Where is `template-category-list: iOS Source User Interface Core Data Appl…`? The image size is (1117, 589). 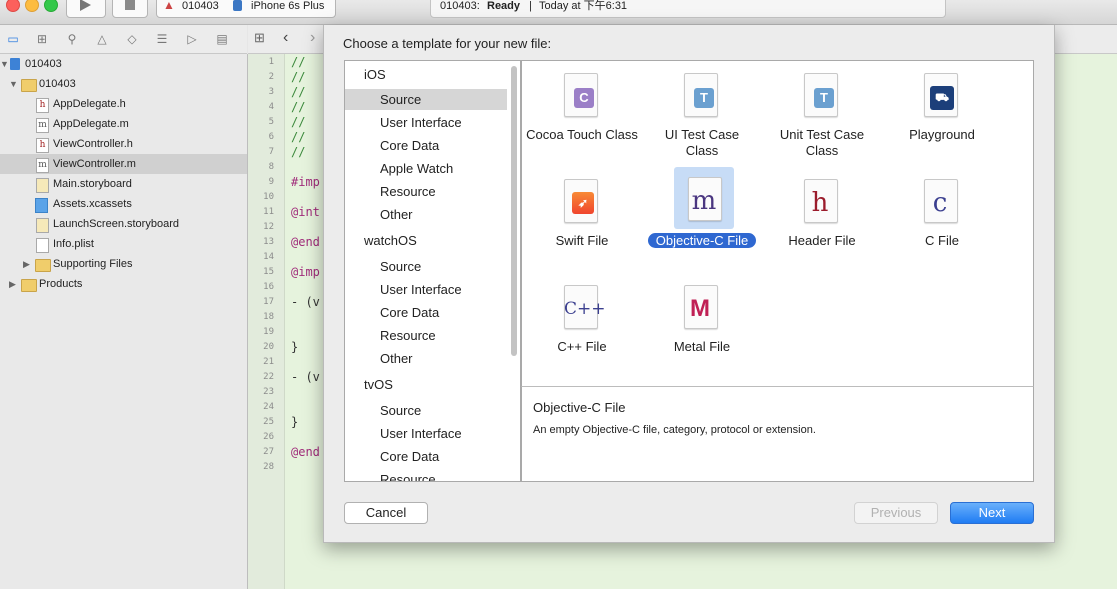
template-category-list: iOS Source User Interface Core Data Appl… is located at coordinates (432, 271).